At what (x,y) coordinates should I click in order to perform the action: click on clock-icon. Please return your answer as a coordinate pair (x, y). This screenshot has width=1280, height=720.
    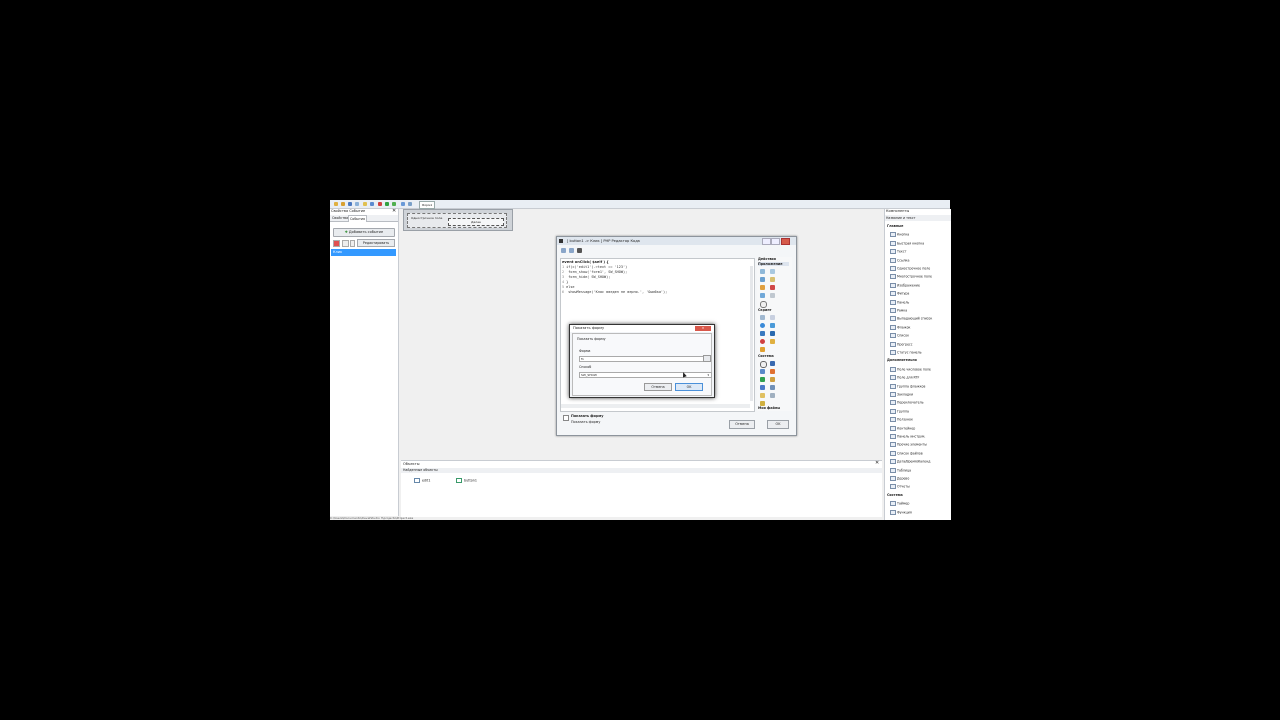
    Looking at the image, I should click on (763, 304).